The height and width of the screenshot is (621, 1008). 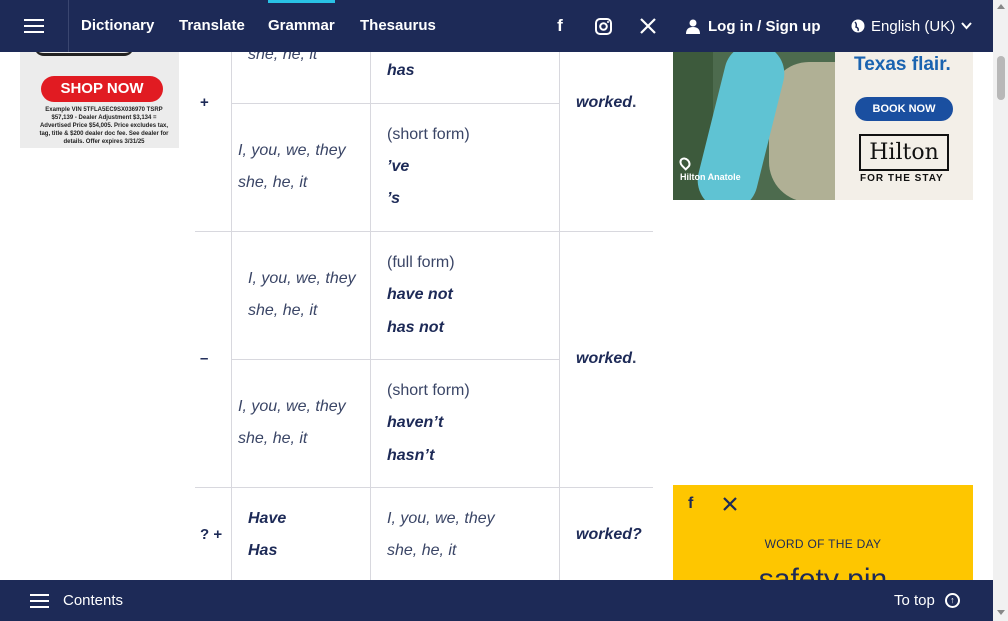 I want to click on verb-worked-question: worked?, so click(x=609, y=534).